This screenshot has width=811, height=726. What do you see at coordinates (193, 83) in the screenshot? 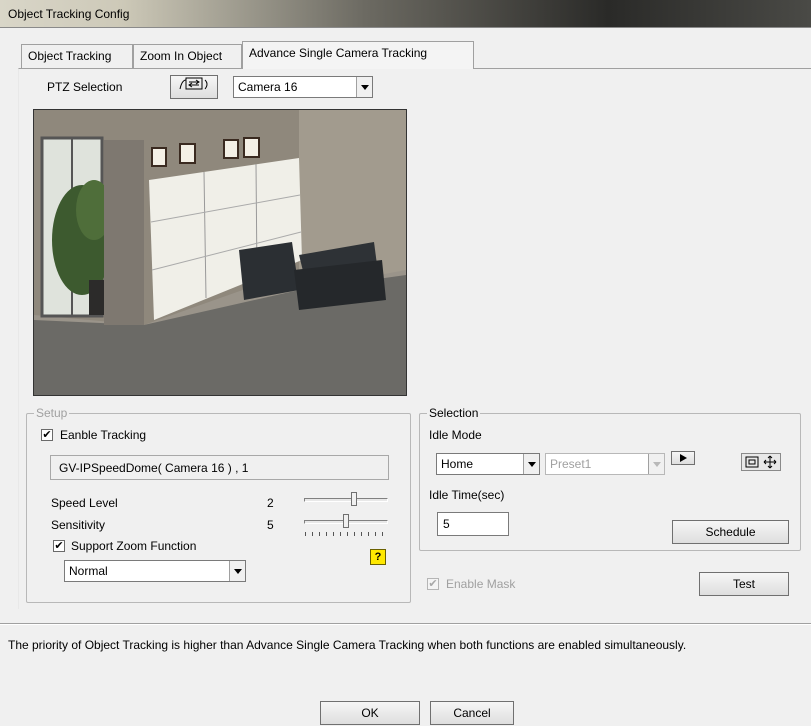
I see `camera-switch-icon` at bounding box center [193, 83].